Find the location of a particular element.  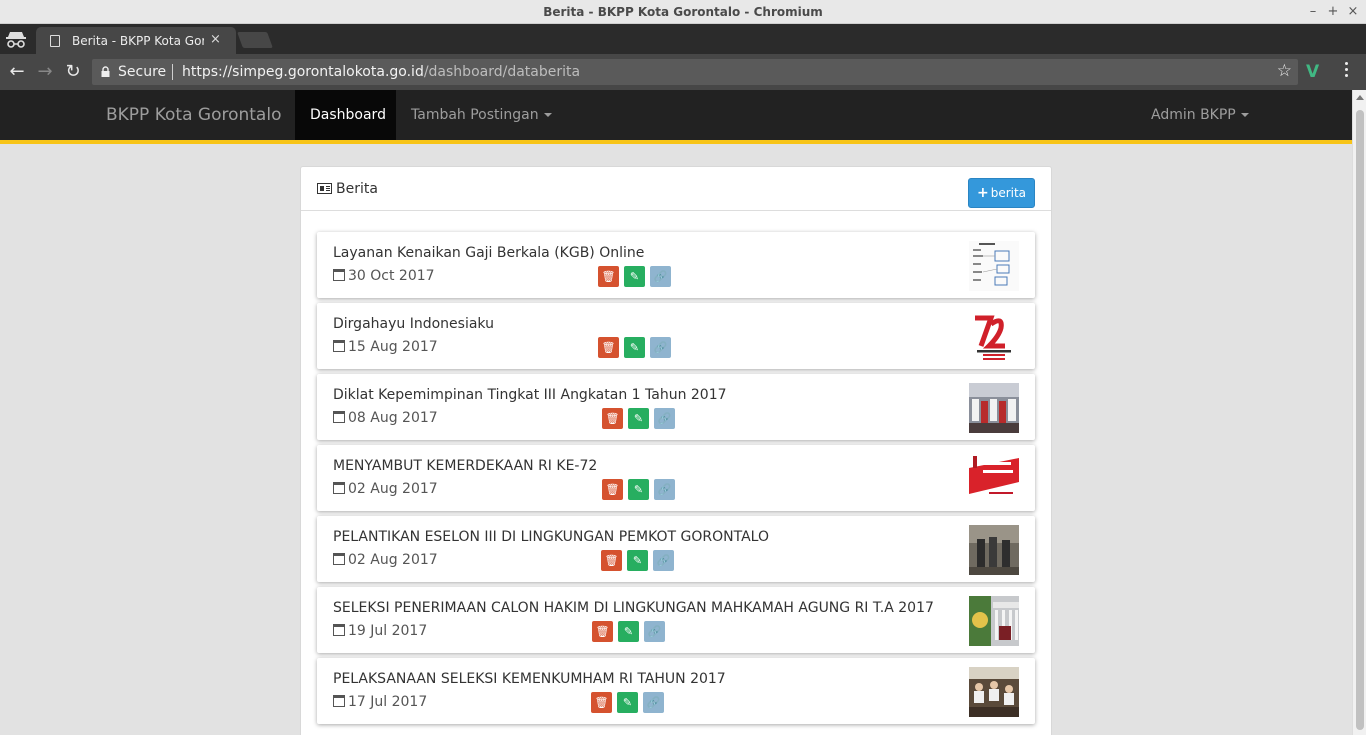

minimize-icon: – is located at coordinates (1313, 12).